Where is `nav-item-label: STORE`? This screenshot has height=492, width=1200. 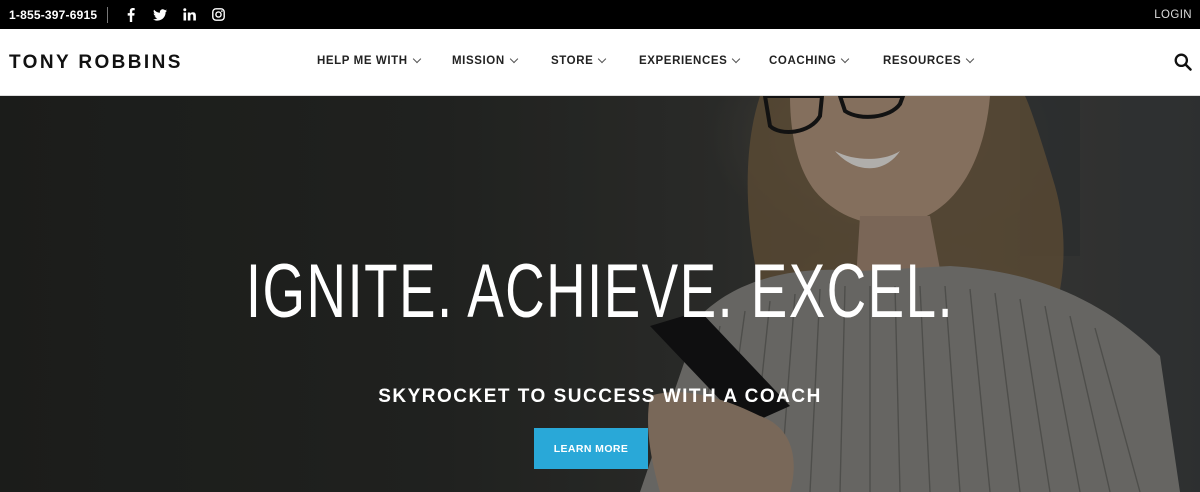 nav-item-label: STORE is located at coordinates (572, 61).